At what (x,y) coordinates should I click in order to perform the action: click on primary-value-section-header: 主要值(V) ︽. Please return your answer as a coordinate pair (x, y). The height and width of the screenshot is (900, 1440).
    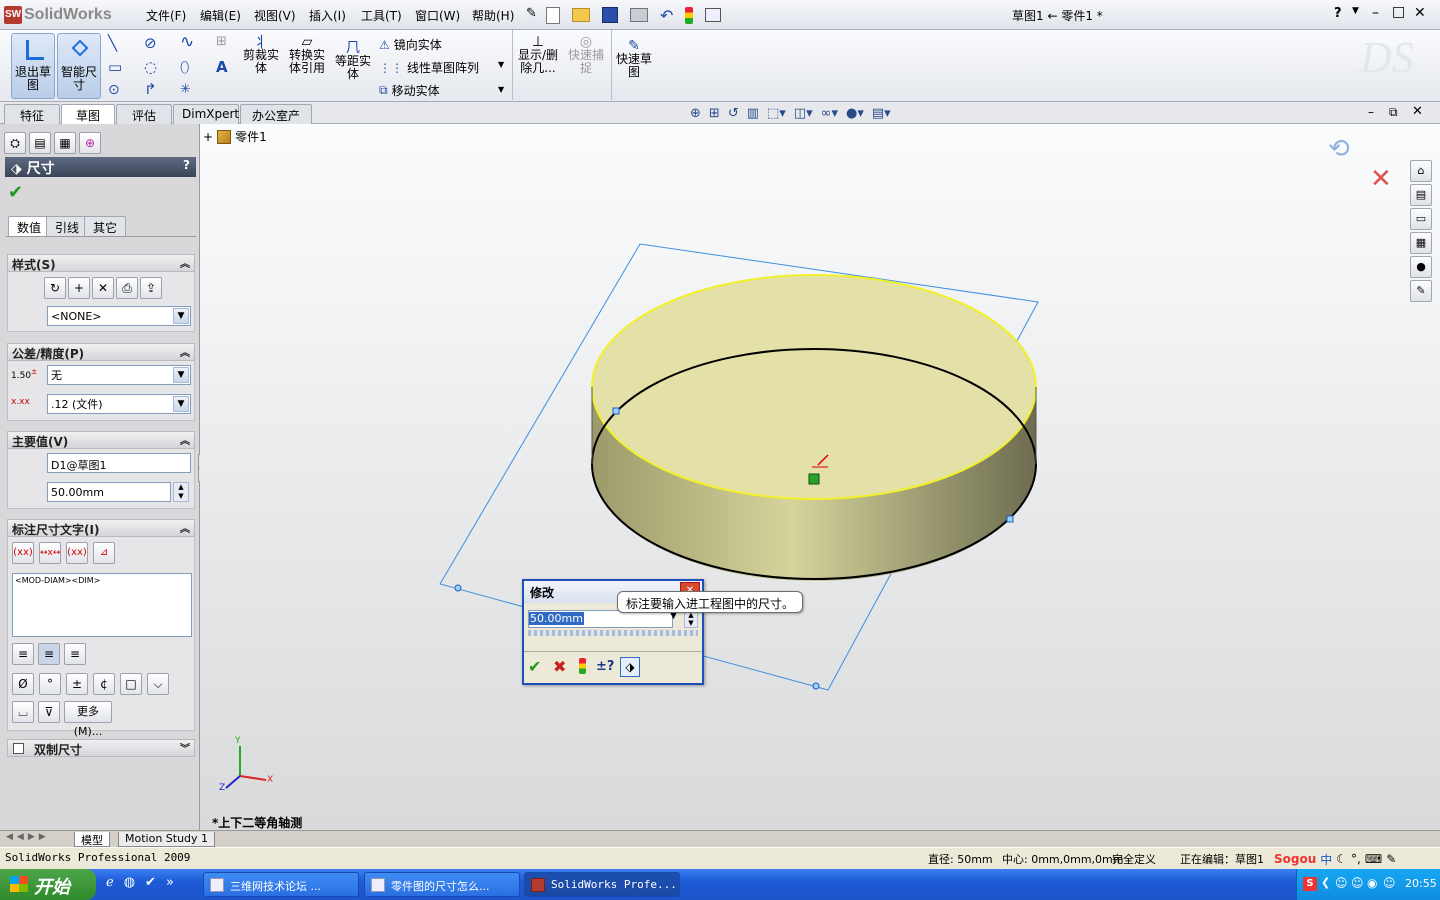
    Looking at the image, I should click on (101, 440).